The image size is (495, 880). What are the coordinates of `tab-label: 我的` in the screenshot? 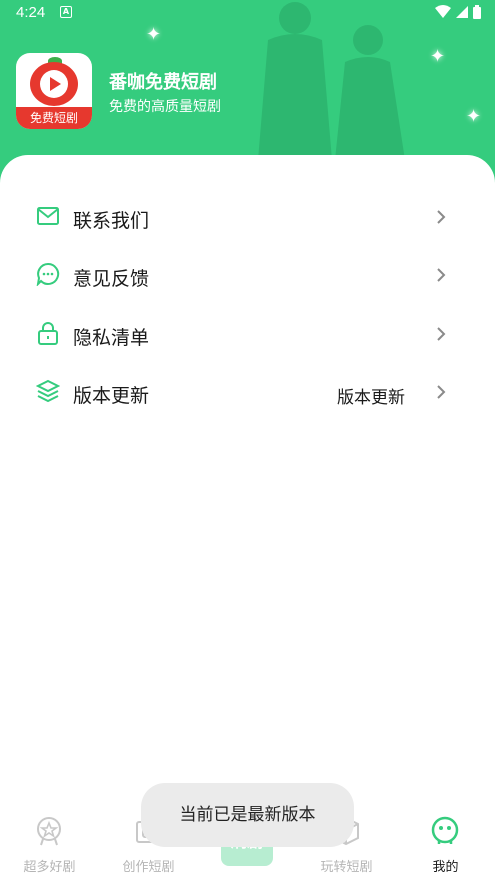 It's located at (445, 867).